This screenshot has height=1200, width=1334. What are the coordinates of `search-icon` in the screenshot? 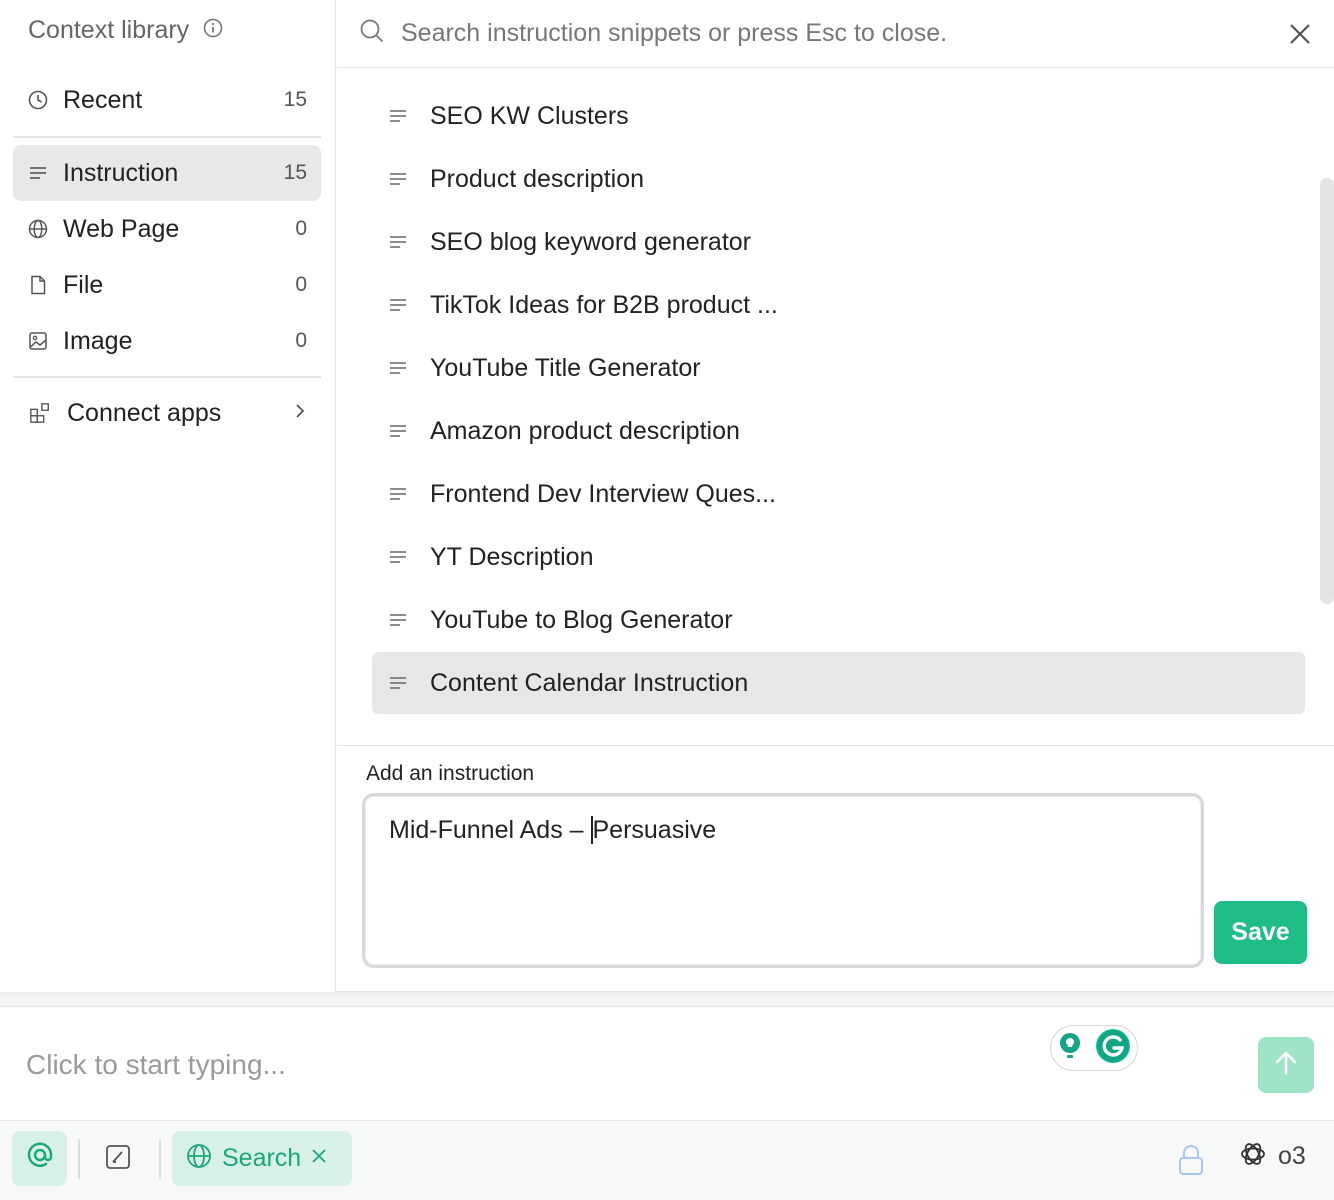 It's located at (372, 33).